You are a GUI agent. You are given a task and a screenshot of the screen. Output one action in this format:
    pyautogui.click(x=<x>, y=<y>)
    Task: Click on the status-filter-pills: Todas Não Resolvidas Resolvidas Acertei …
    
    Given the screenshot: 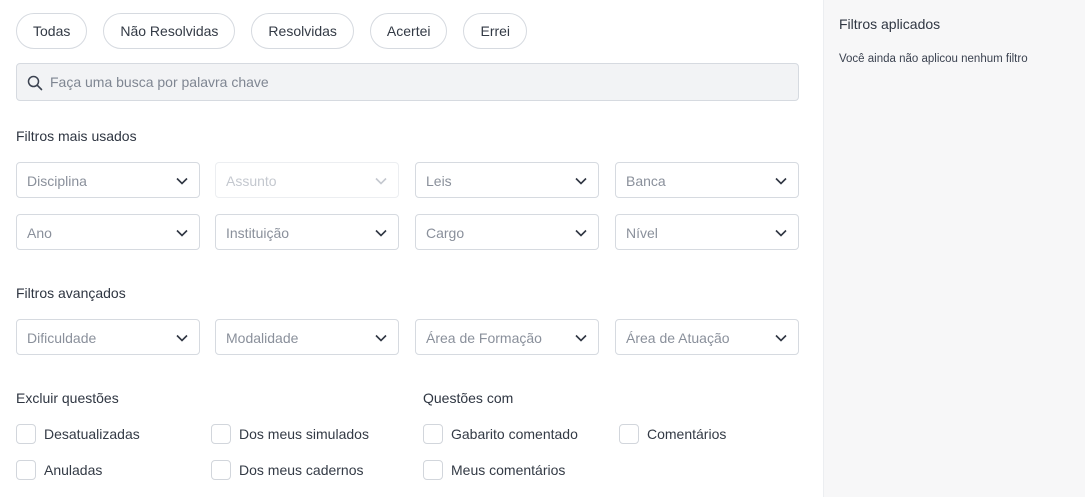 What is the action you would take?
    pyautogui.click(x=272, y=31)
    